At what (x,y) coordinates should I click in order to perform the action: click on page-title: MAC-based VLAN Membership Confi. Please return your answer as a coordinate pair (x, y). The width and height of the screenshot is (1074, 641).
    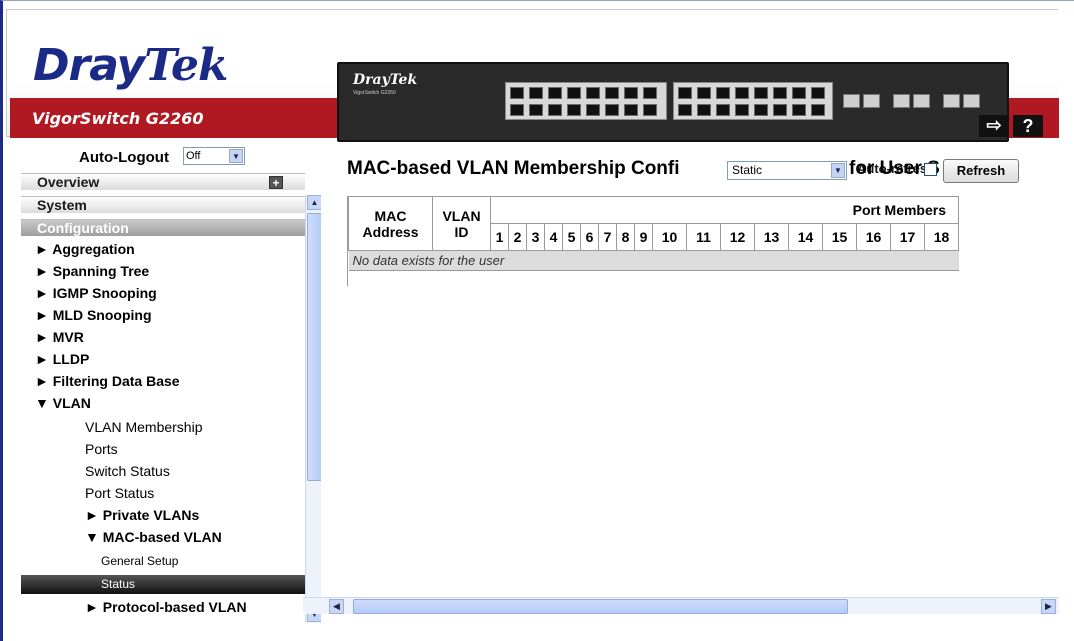
    Looking at the image, I should click on (513, 168).